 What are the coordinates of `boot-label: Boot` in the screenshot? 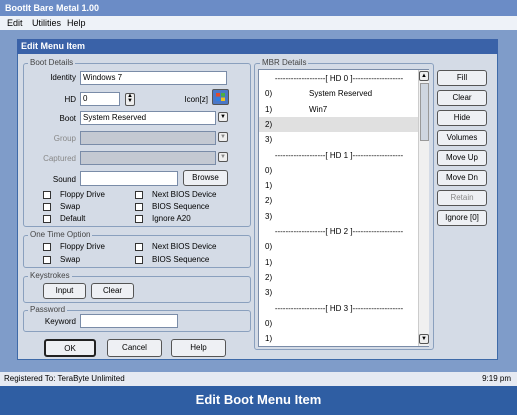 It's located at (67, 118).